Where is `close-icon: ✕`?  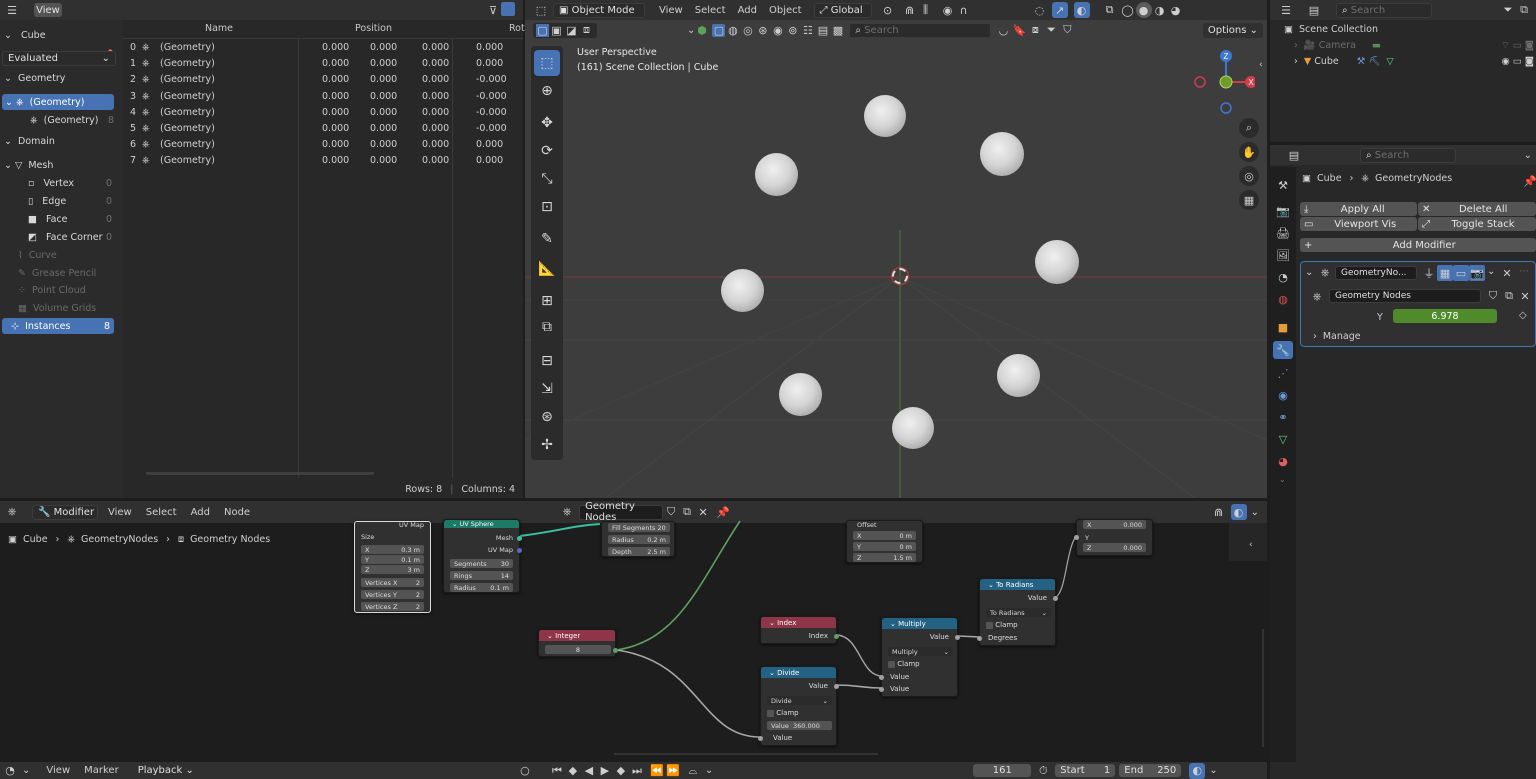 close-icon: ✕ is located at coordinates (1507, 273).